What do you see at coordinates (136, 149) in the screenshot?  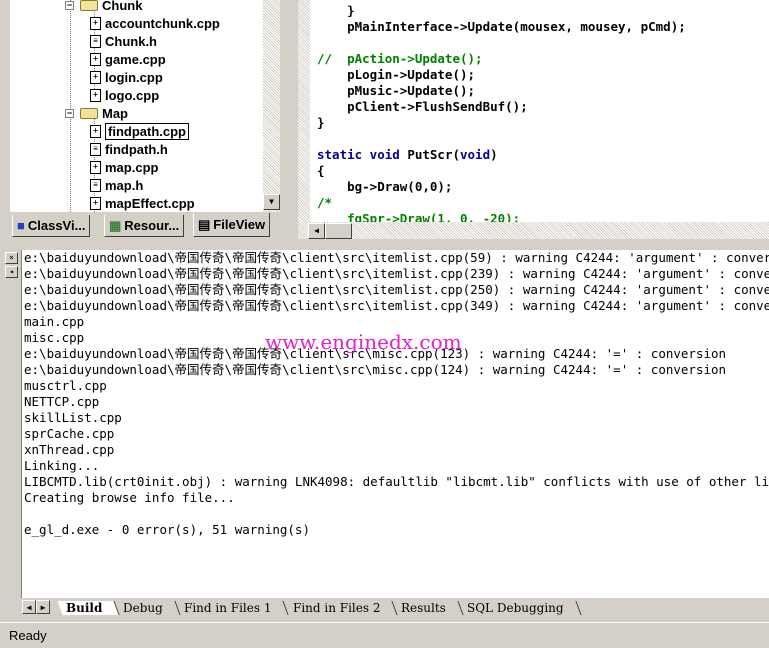 I see `tree-item-label: findpath.h` at bounding box center [136, 149].